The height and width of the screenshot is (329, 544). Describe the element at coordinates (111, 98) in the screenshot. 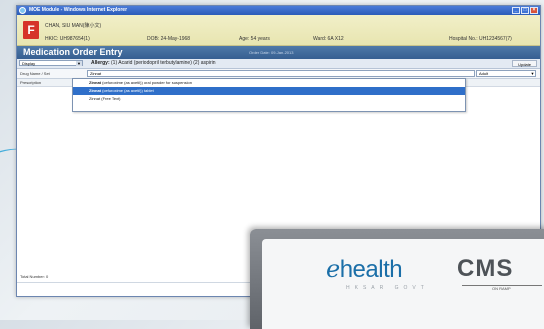

I see `suggestion-detail: (Free Text)` at that location.